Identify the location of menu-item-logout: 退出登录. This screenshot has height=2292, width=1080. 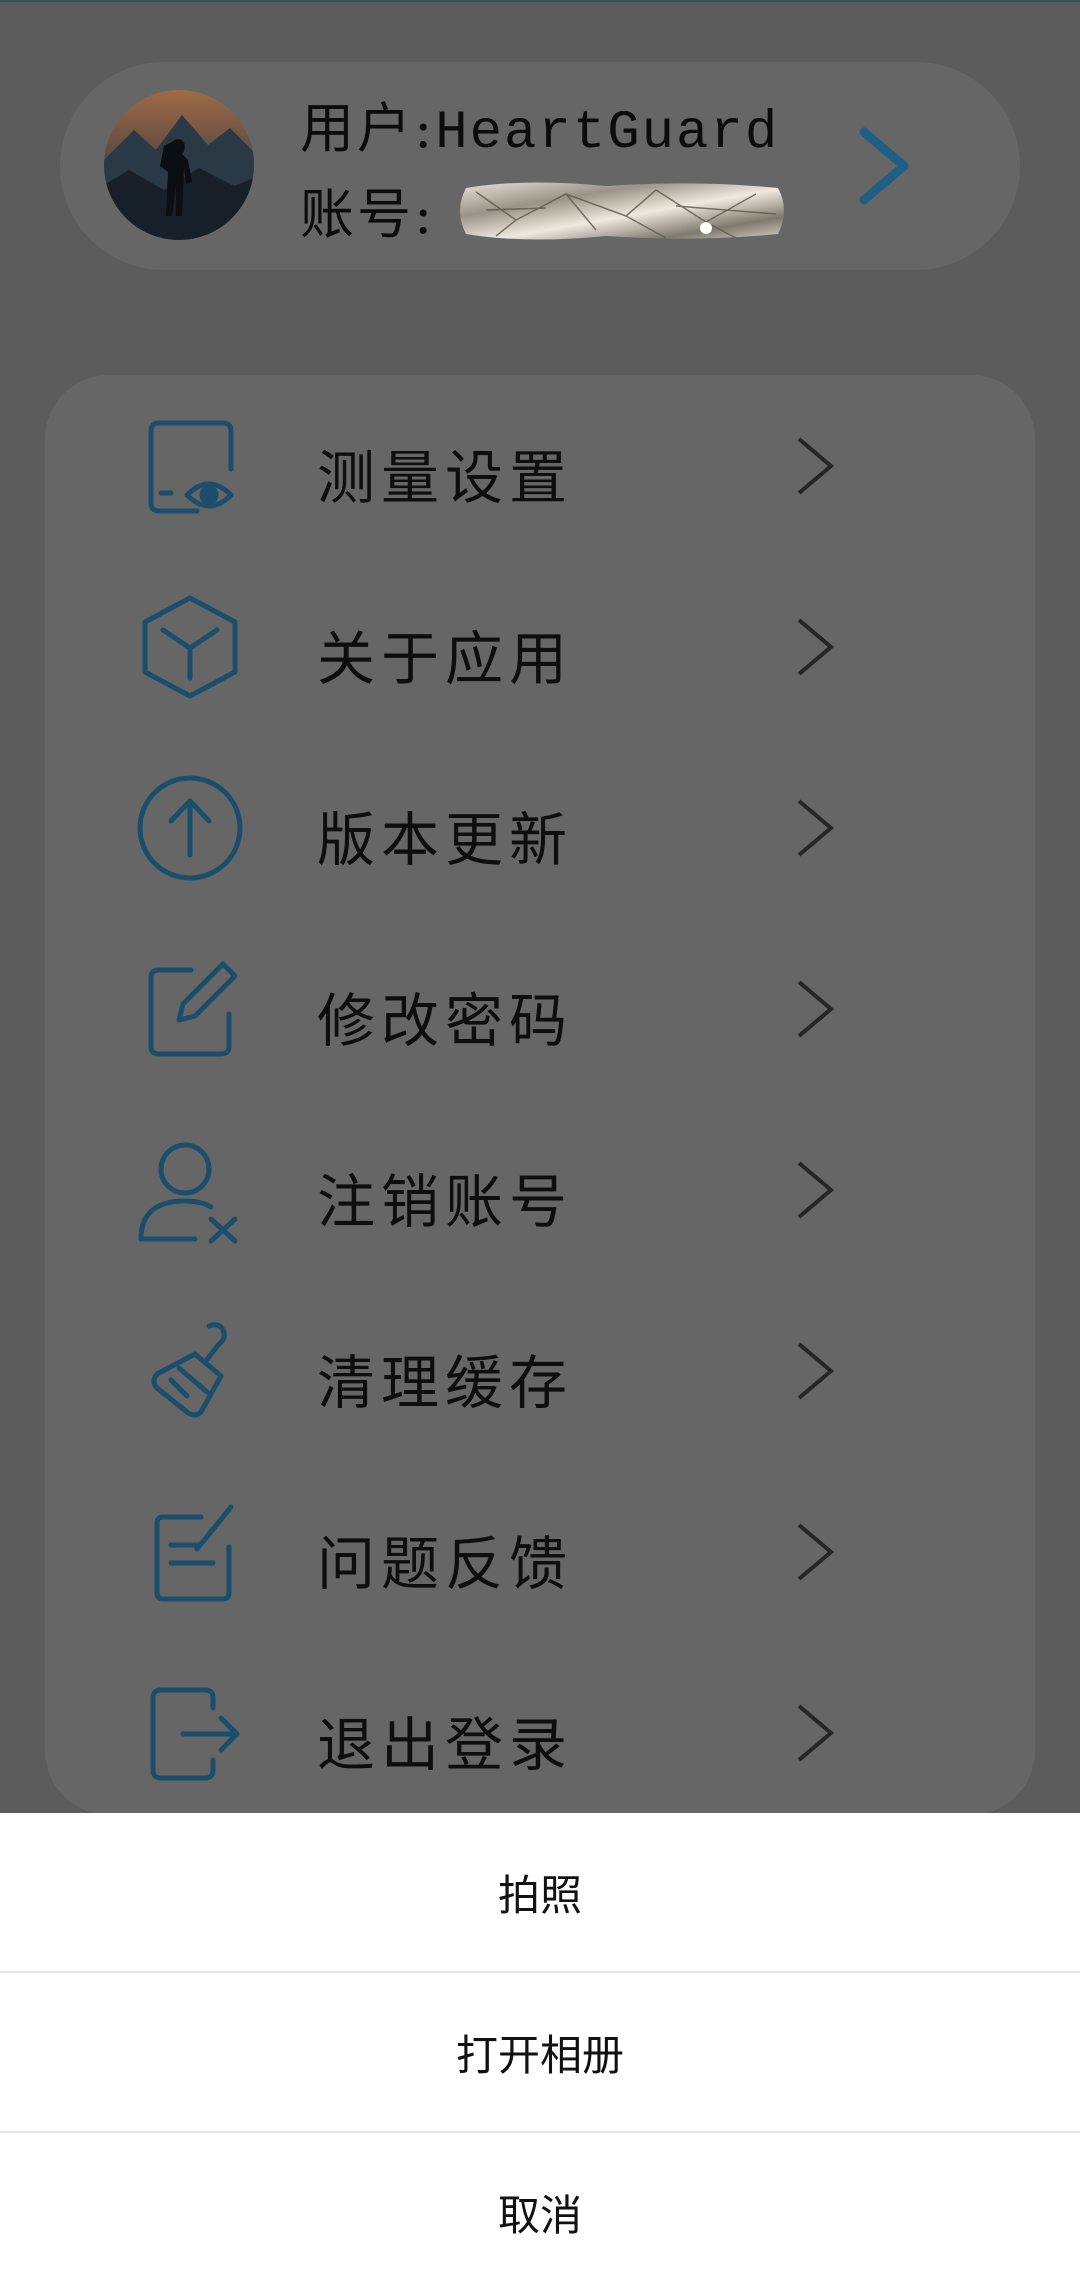
(540, 1732).